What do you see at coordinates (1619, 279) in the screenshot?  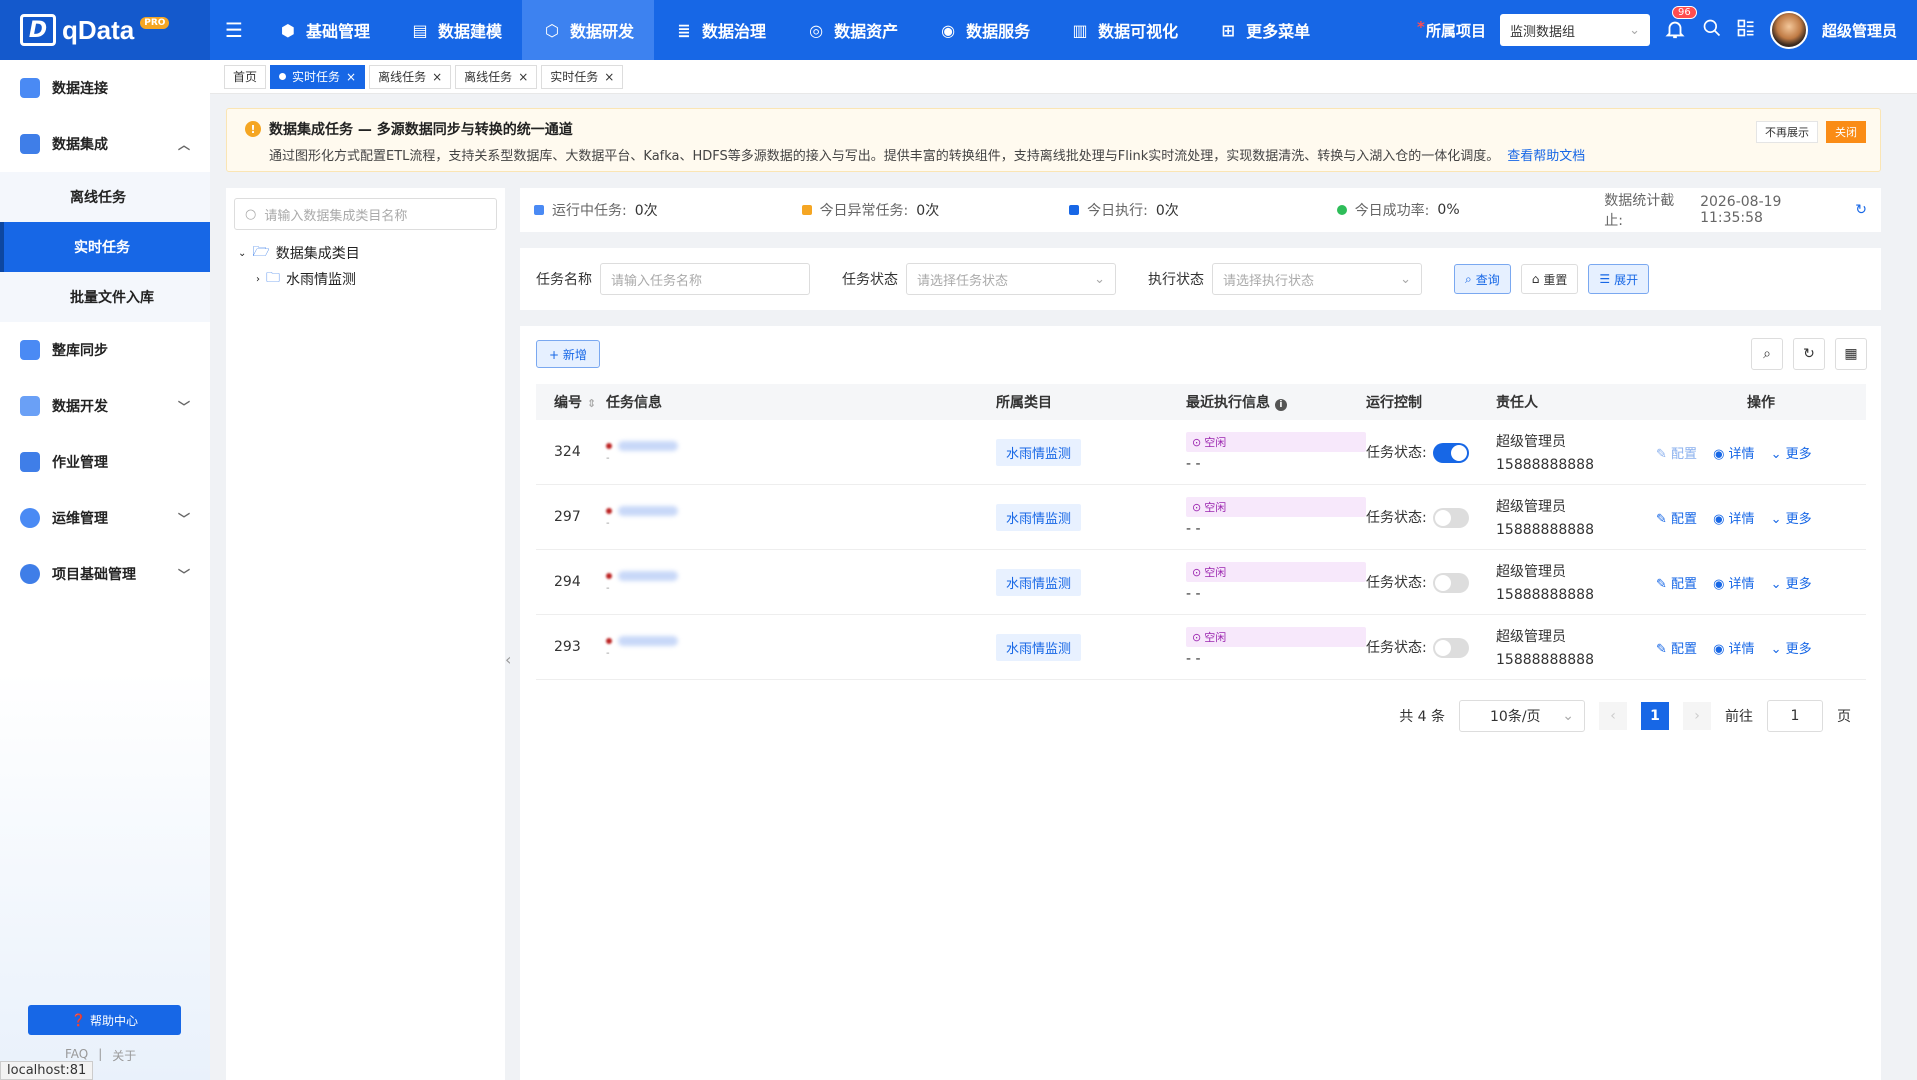 I see `expand-button: ☰ 展开` at bounding box center [1619, 279].